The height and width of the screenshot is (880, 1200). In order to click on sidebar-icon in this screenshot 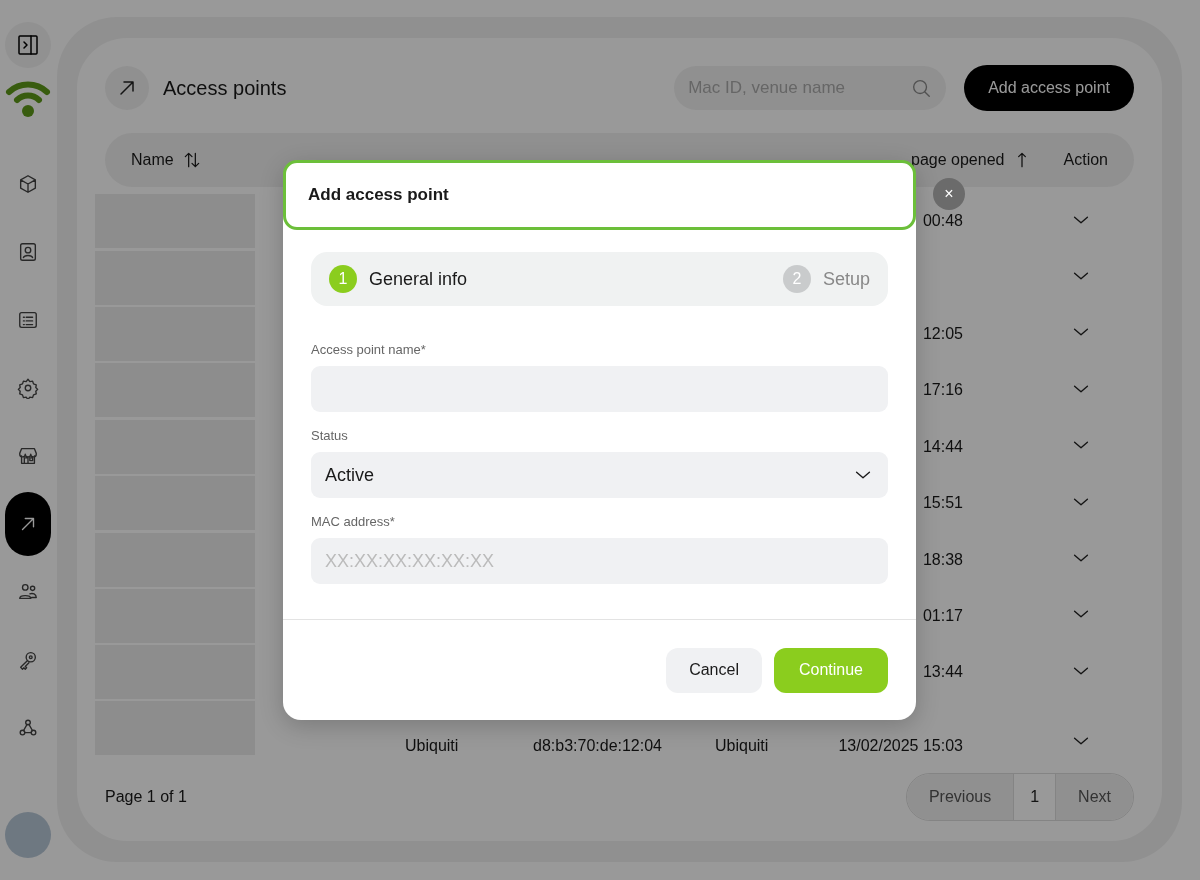, I will do `click(28, 45)`.